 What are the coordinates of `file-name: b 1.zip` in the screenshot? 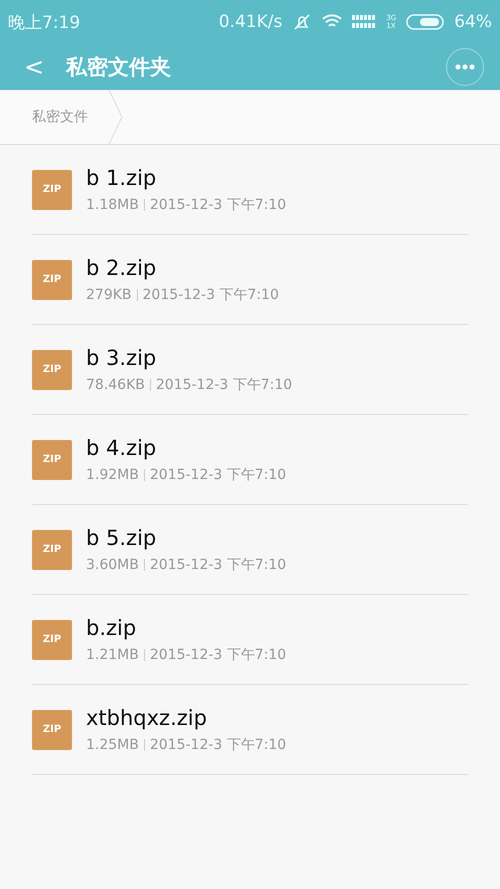 It's located at (122, 178).